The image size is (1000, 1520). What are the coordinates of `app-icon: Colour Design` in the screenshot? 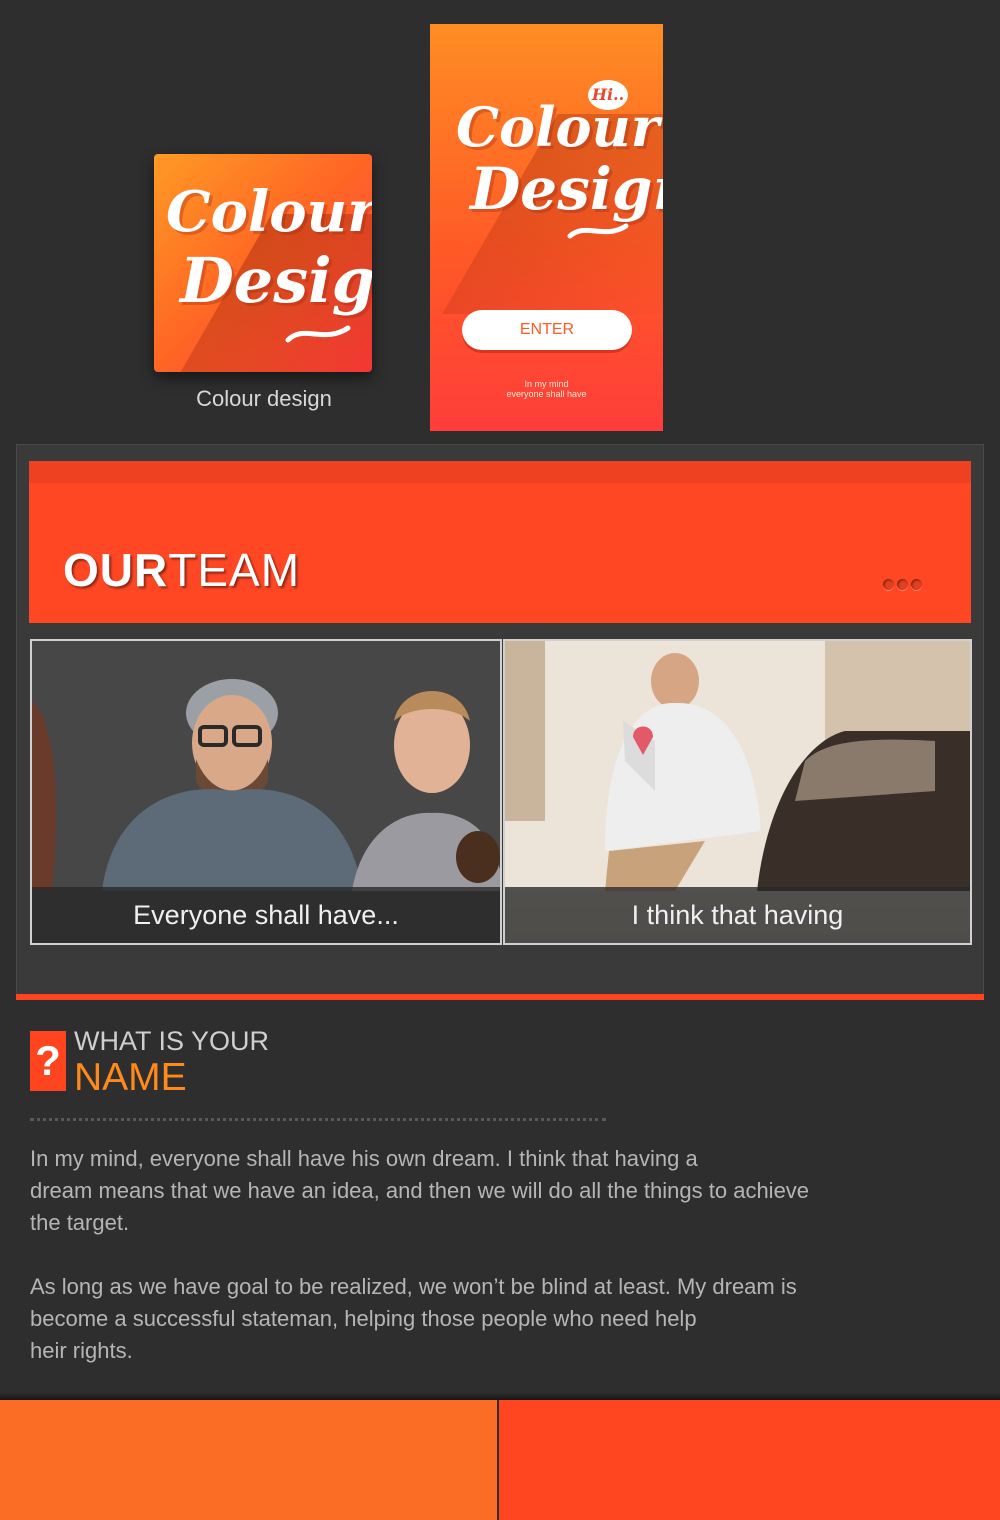 It's located at (263, 263).